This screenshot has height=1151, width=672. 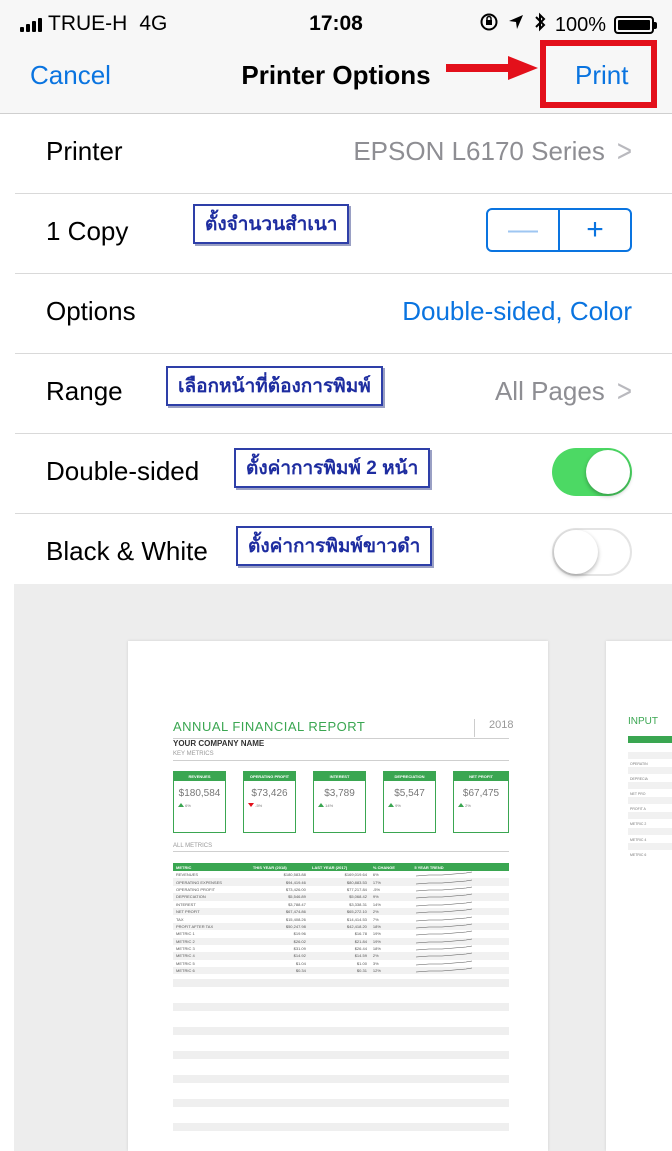 I want to click on decrement-button: —, so click(x=524, y=230).